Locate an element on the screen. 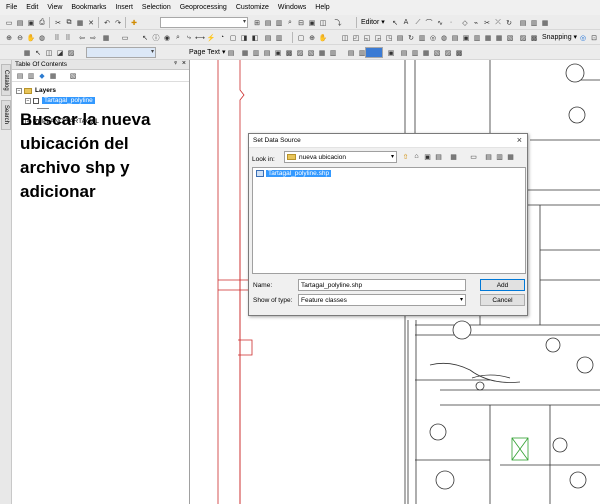 The width and height of the screenshot is (600, 504). edit-tool-icon: ↖ is located at coordinates (395, 22).